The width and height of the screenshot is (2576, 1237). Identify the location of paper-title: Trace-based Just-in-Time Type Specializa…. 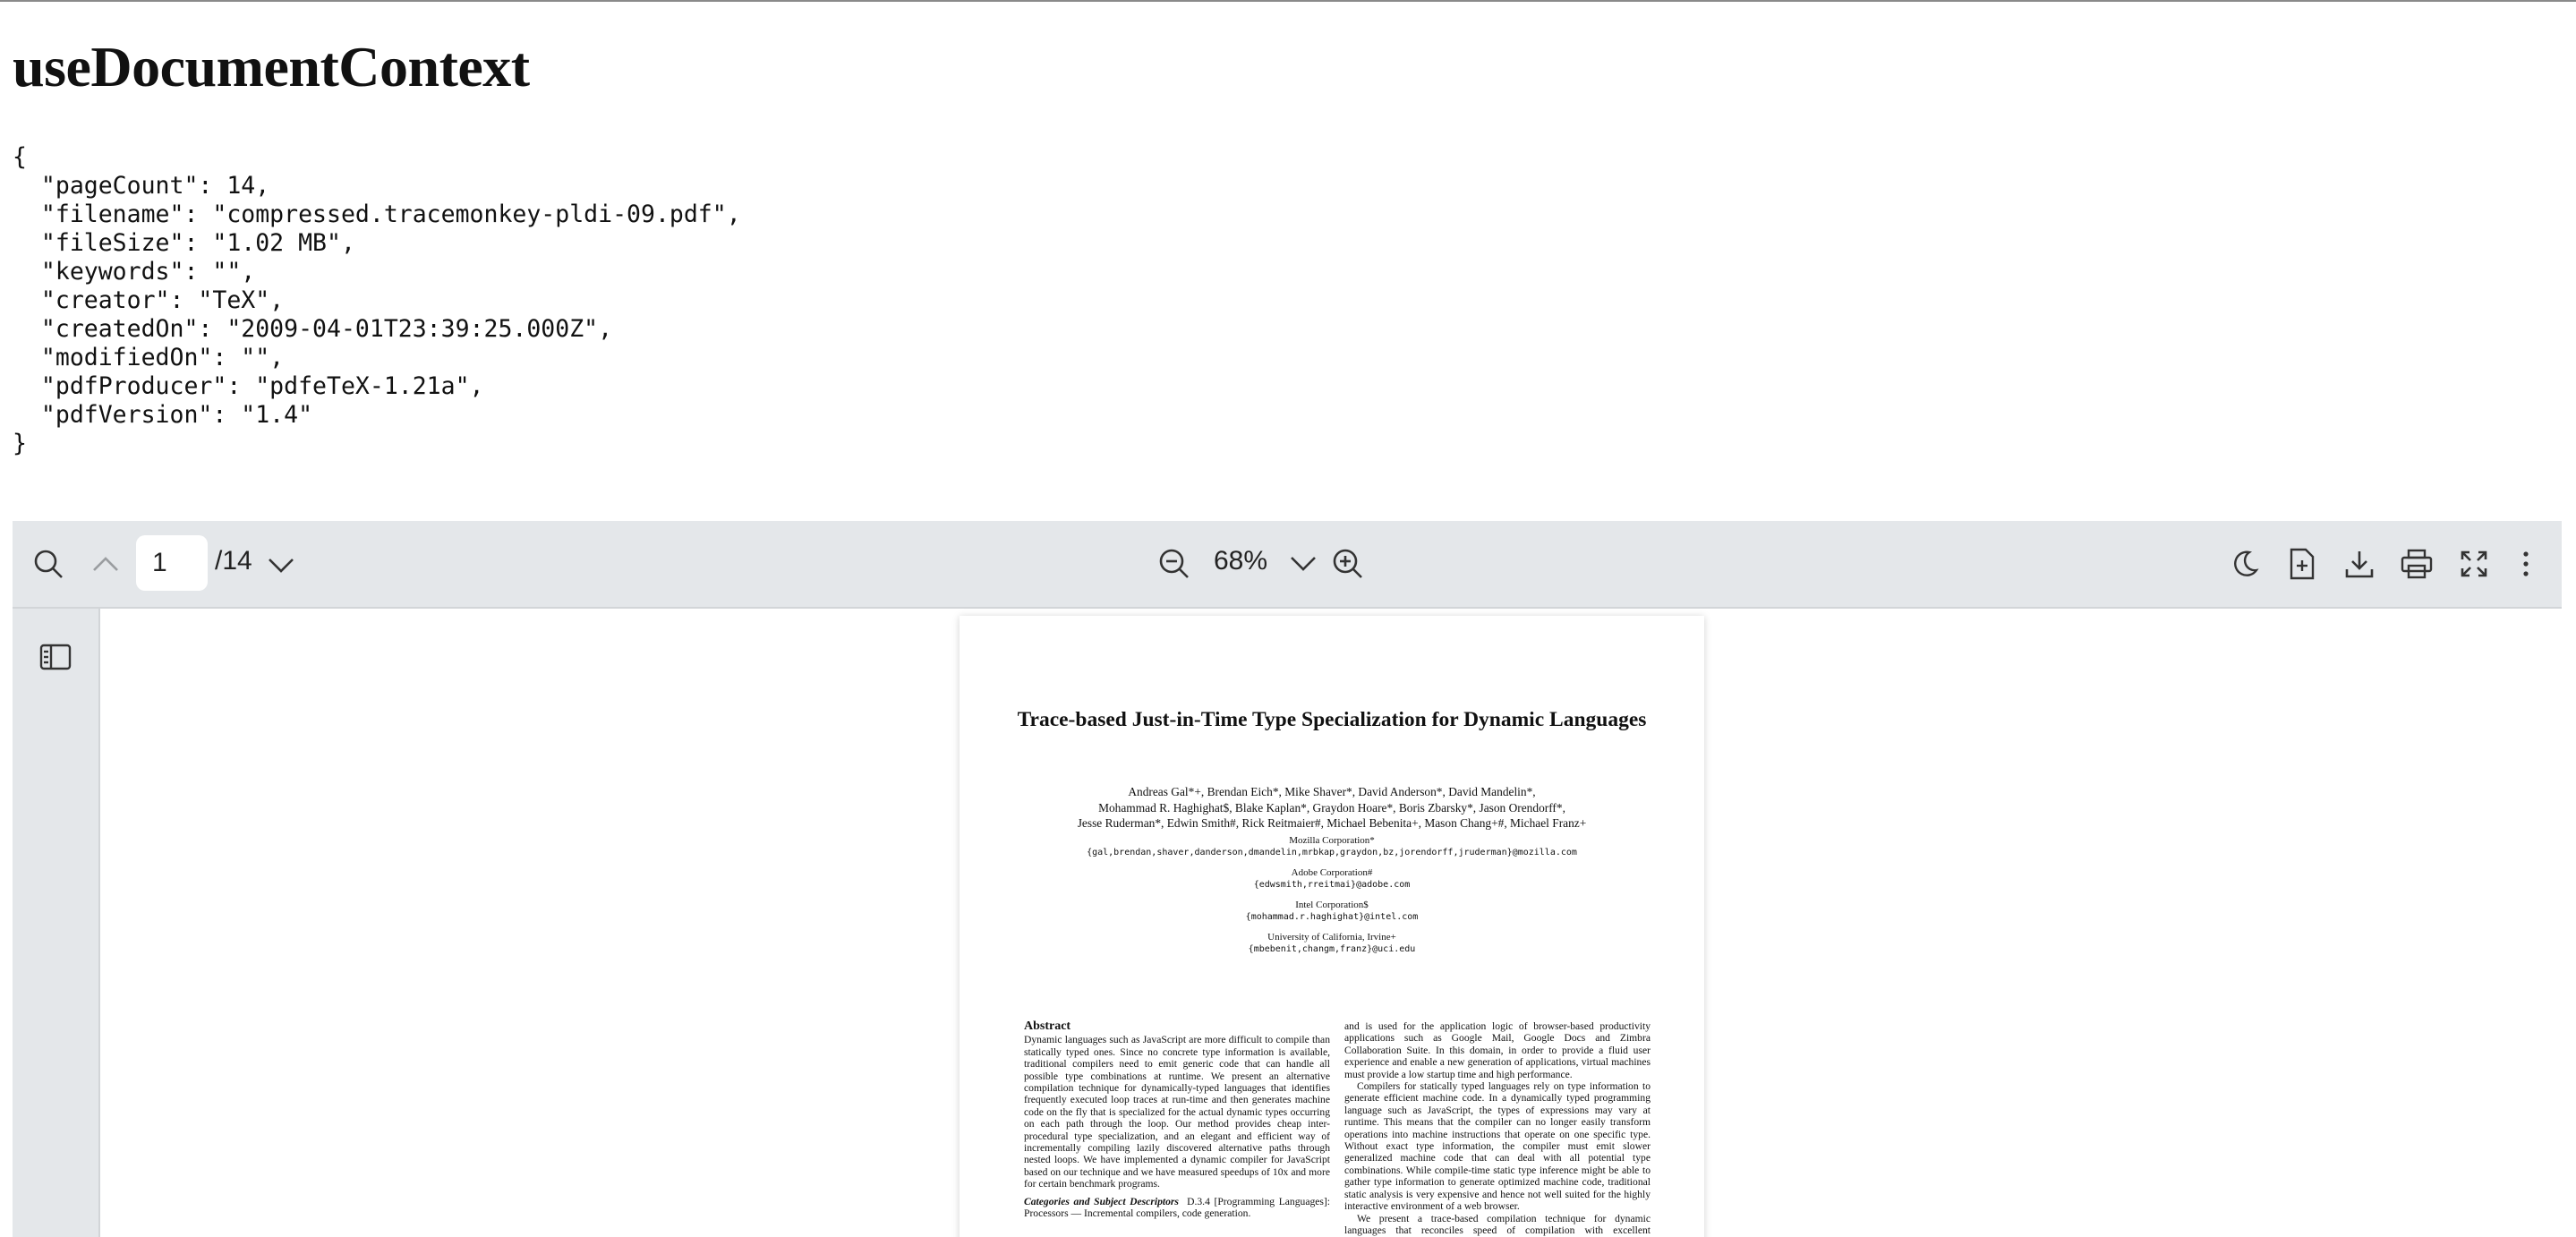
(1332, 719).